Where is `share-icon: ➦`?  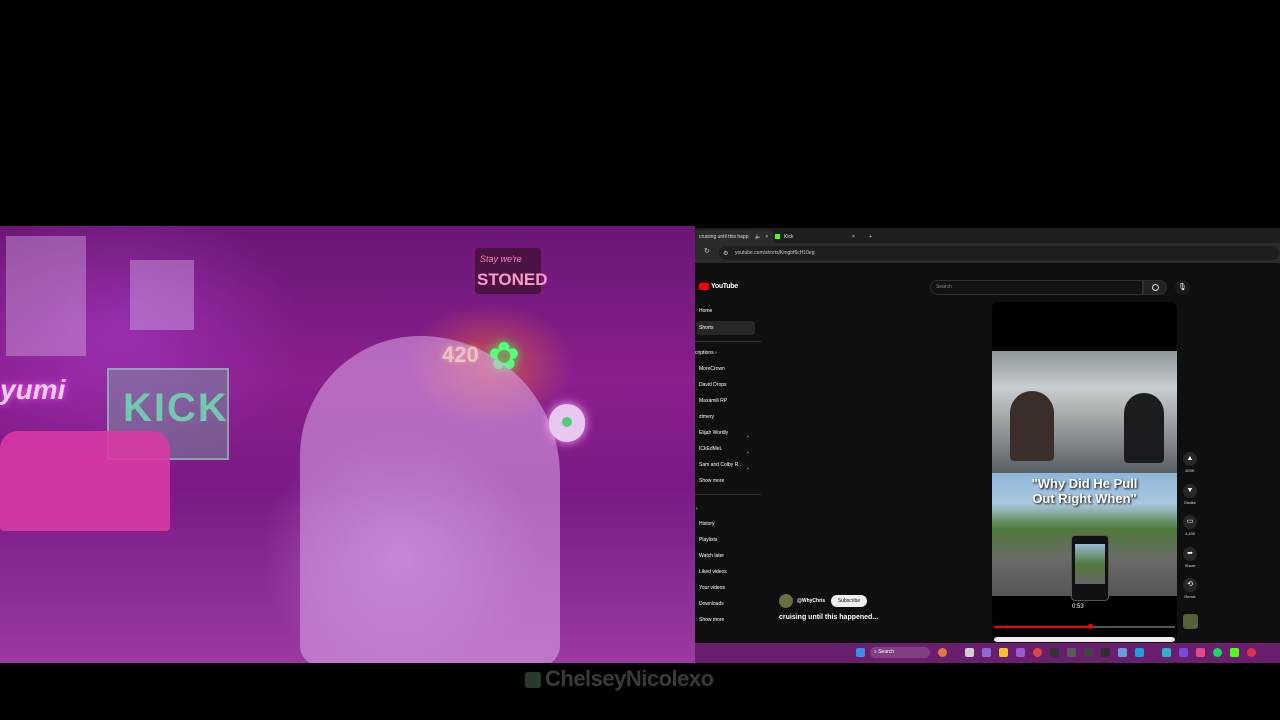
share-icon: ➦ is located at coordinates (1190, 554).